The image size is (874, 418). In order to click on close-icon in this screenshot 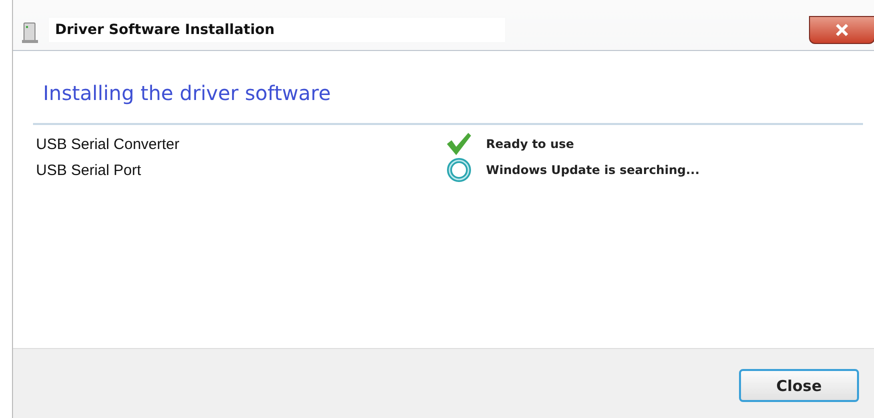, I will do `click(842, 30)`.